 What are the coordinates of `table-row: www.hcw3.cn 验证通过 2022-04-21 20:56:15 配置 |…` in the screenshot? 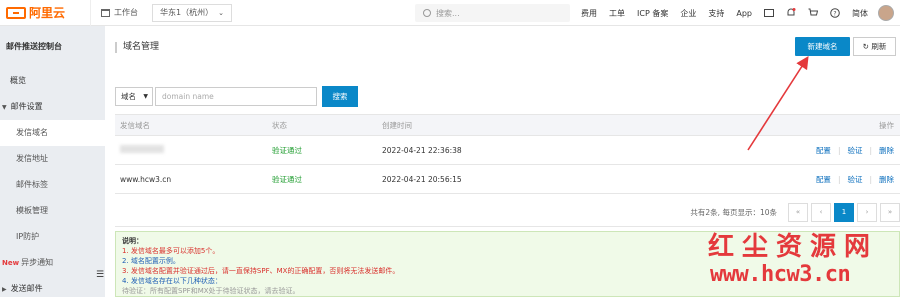 It's located at (507, 179).